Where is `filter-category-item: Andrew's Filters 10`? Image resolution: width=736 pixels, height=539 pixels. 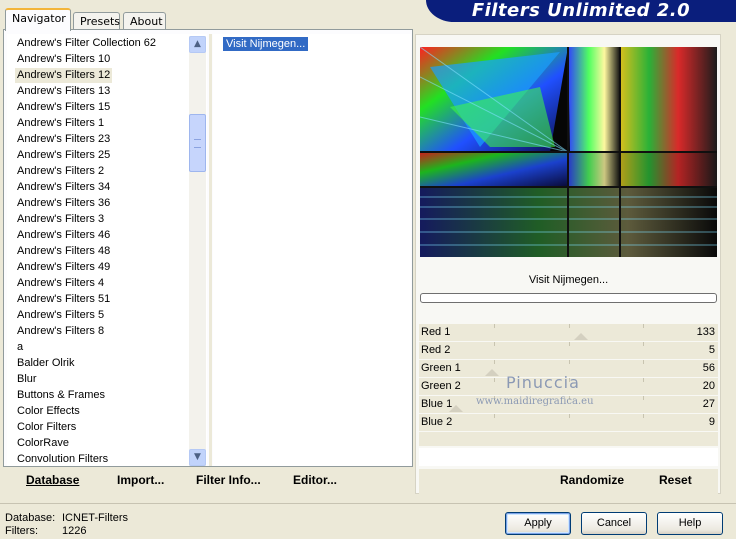
filter-category-item: Andrew's Filters 10 is located at coordinates (63, 59).